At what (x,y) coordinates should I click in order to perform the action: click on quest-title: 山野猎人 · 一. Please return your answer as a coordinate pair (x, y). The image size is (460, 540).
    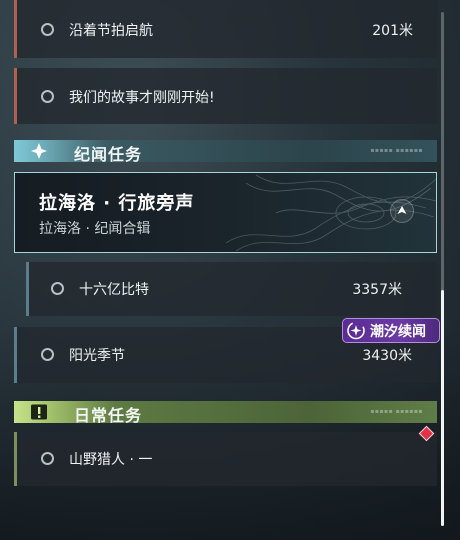
    Looking at the image, I should click on (111, 460).